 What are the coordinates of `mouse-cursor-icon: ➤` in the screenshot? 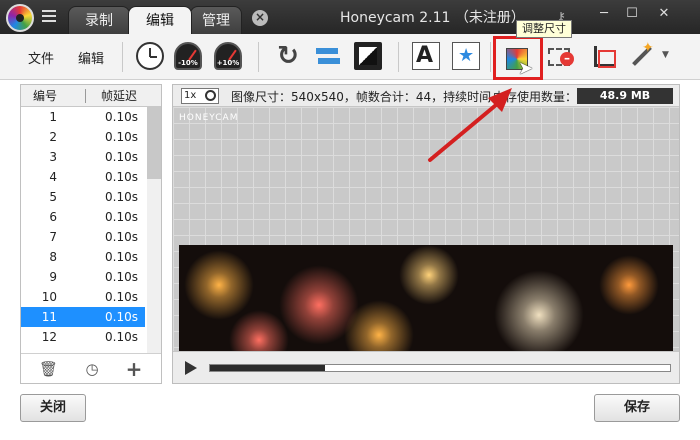 It's located at (526, 68).